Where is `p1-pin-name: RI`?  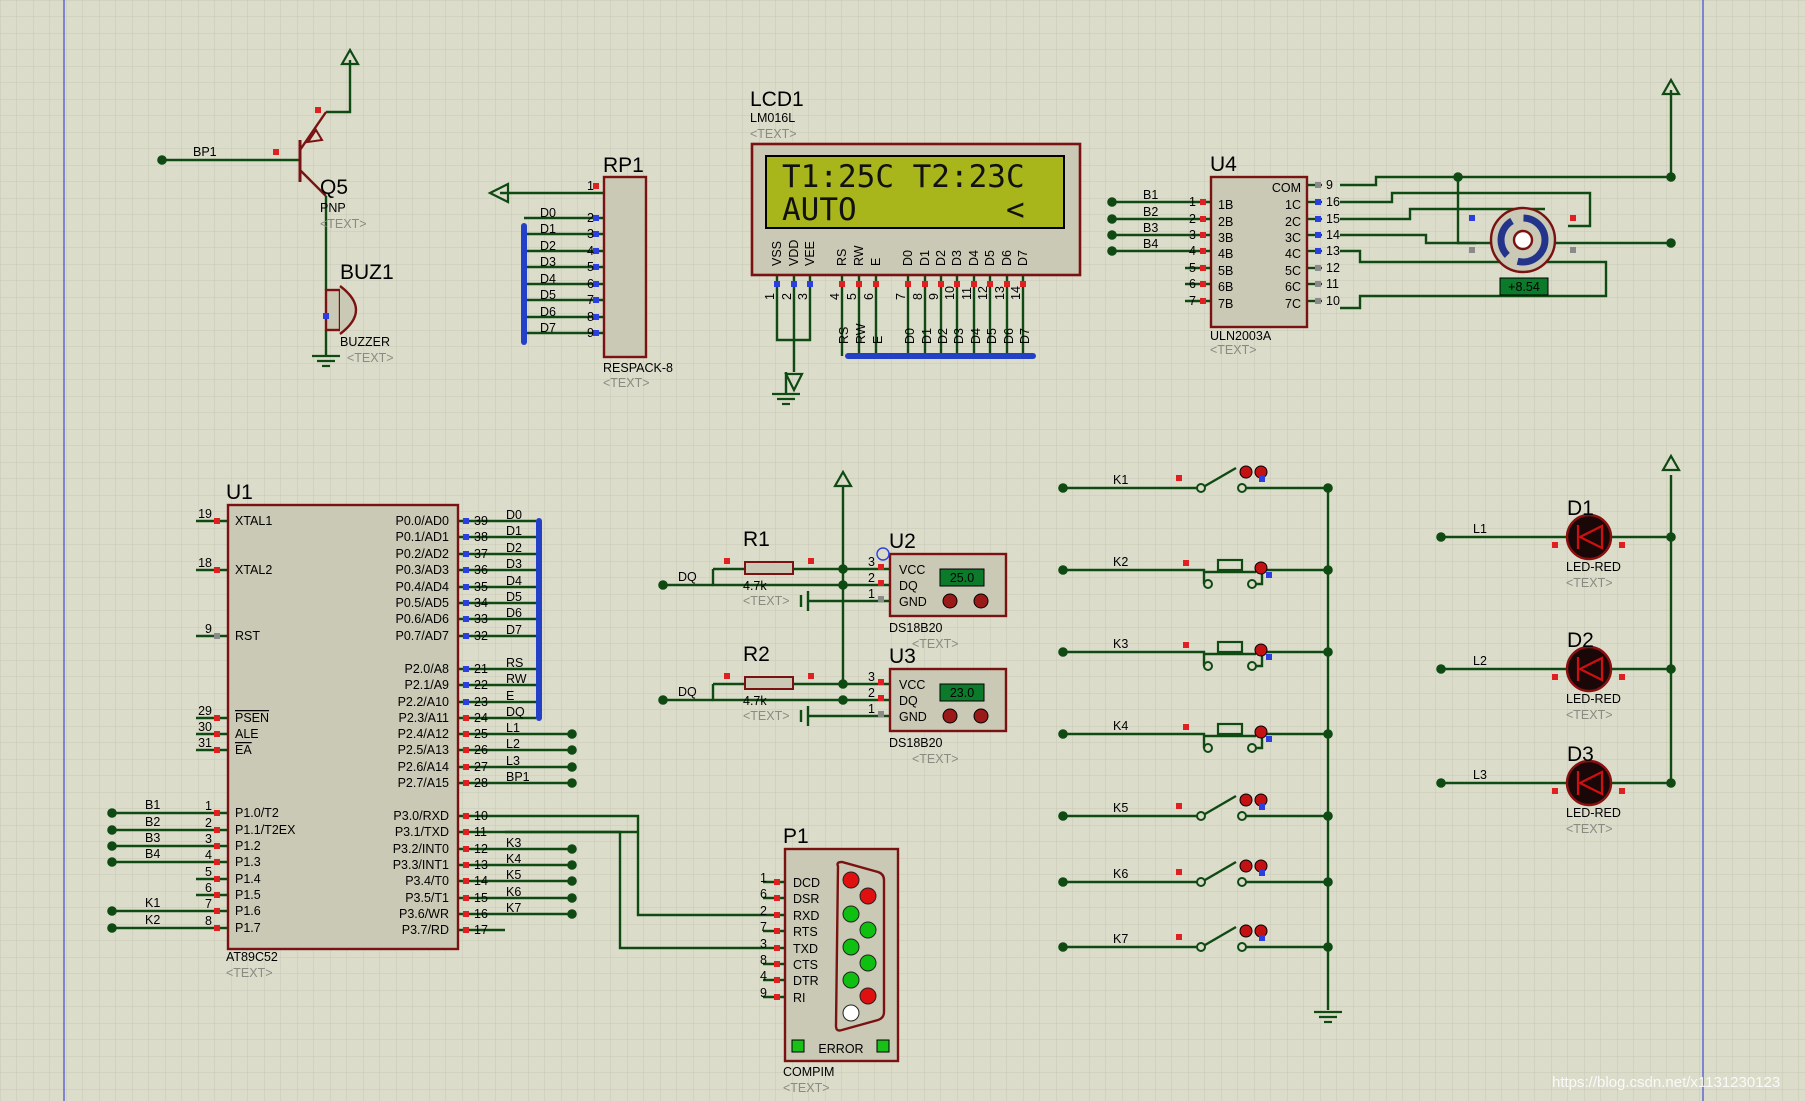
p1-pin-name: RI is located at coordinates (799, 998).